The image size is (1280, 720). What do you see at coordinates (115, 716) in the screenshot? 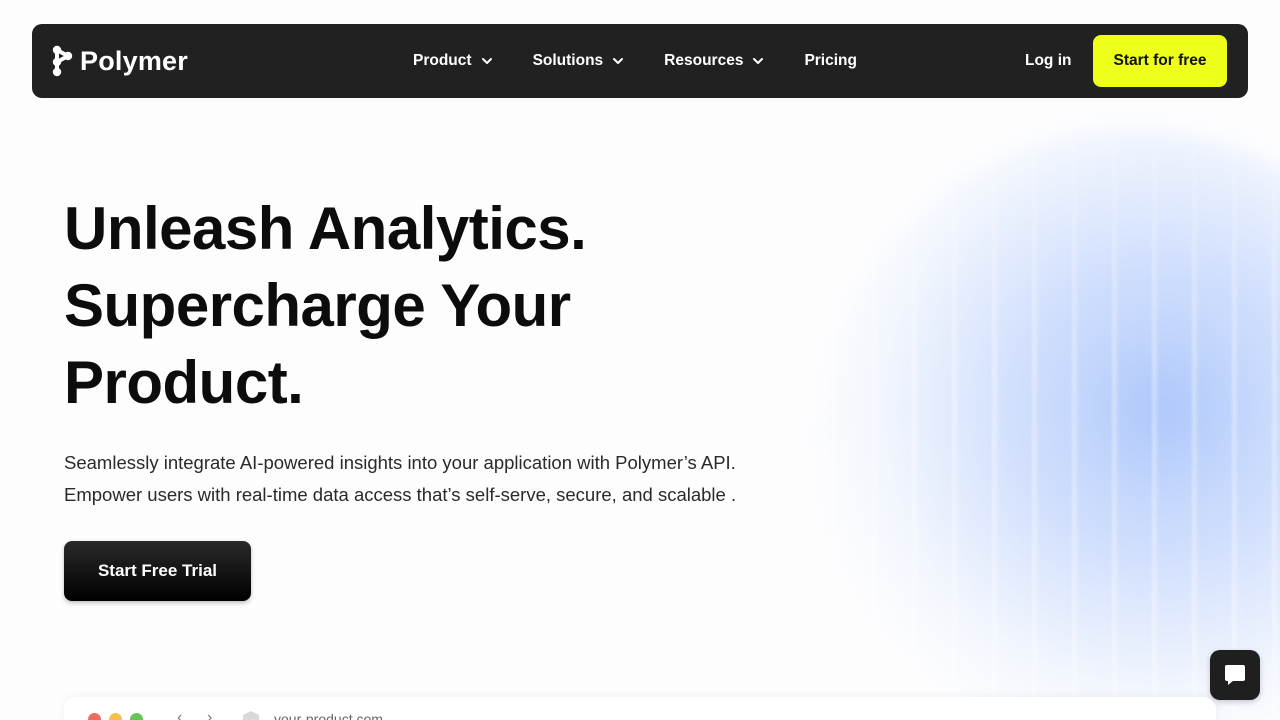
I see `window-minimize-dot` at bounding box center [115, 716].